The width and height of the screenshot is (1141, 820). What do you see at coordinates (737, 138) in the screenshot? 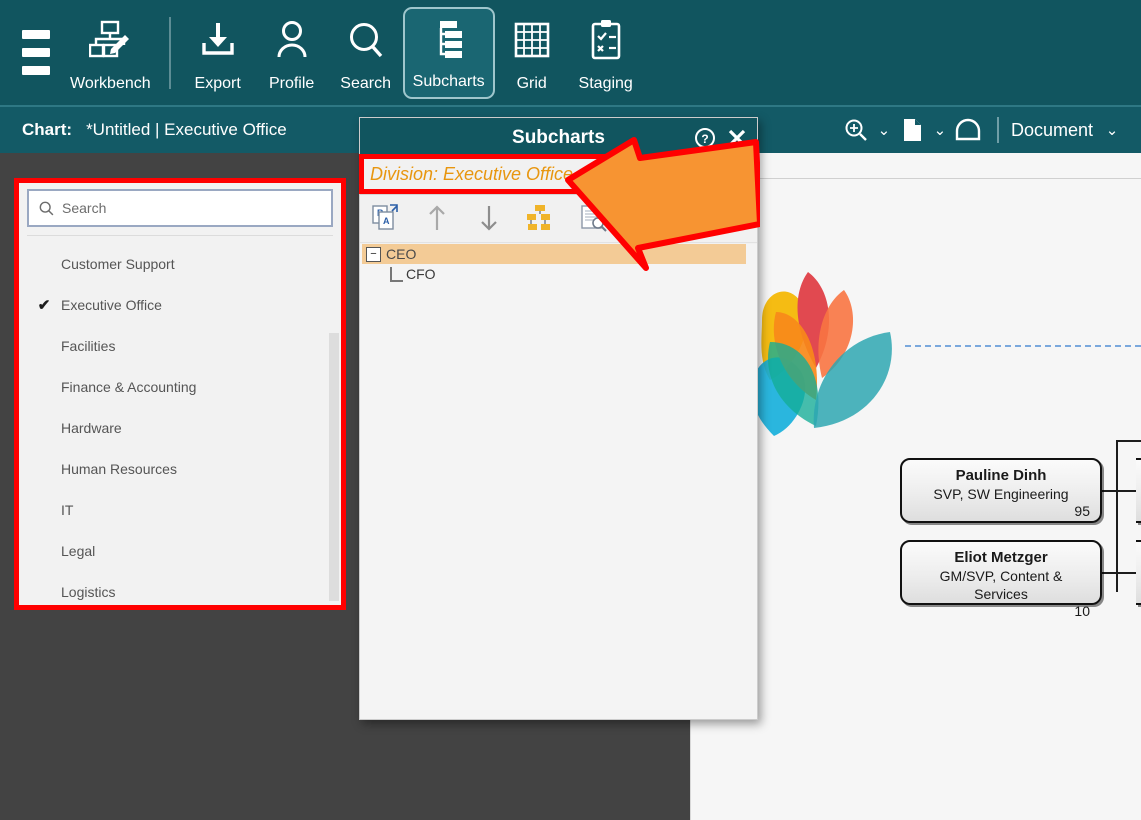
I see `close-icon` at bounding box center [737, 138].